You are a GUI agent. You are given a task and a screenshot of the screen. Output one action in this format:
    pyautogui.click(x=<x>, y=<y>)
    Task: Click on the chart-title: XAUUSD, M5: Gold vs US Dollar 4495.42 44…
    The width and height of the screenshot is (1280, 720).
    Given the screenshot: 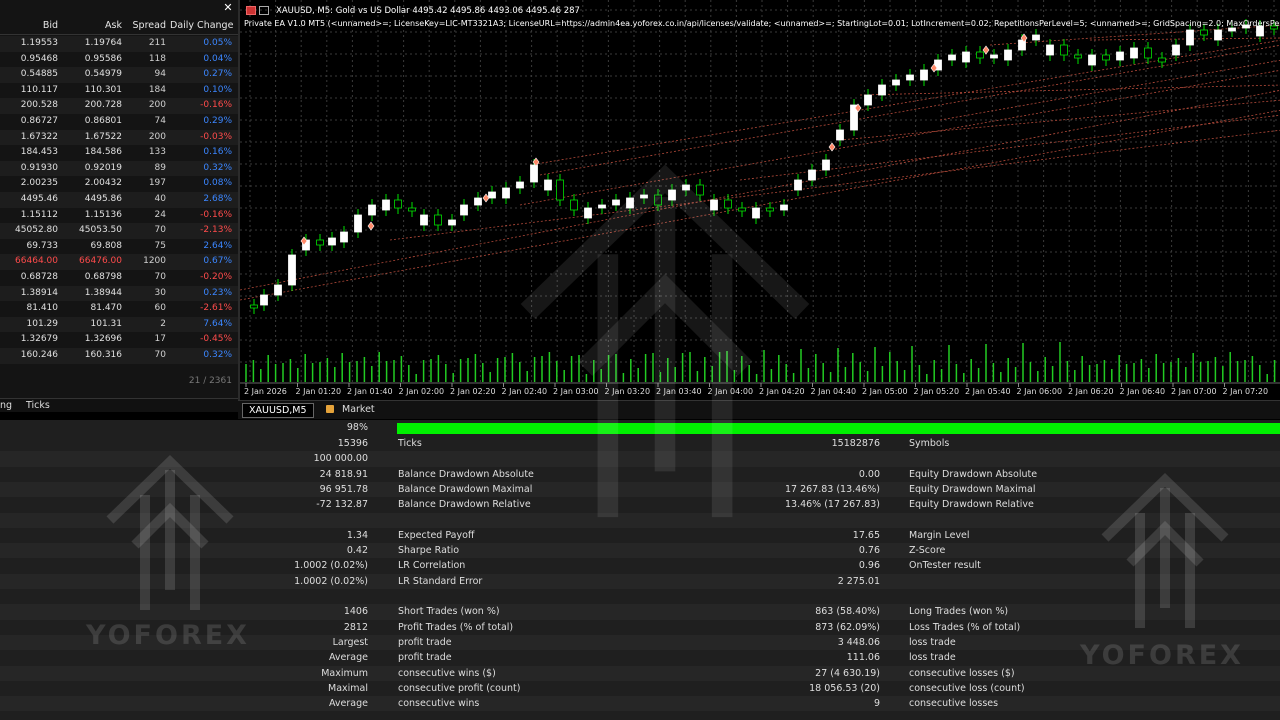 What is the action you would take?
    pyautogui.click(x=428, y=11)
    